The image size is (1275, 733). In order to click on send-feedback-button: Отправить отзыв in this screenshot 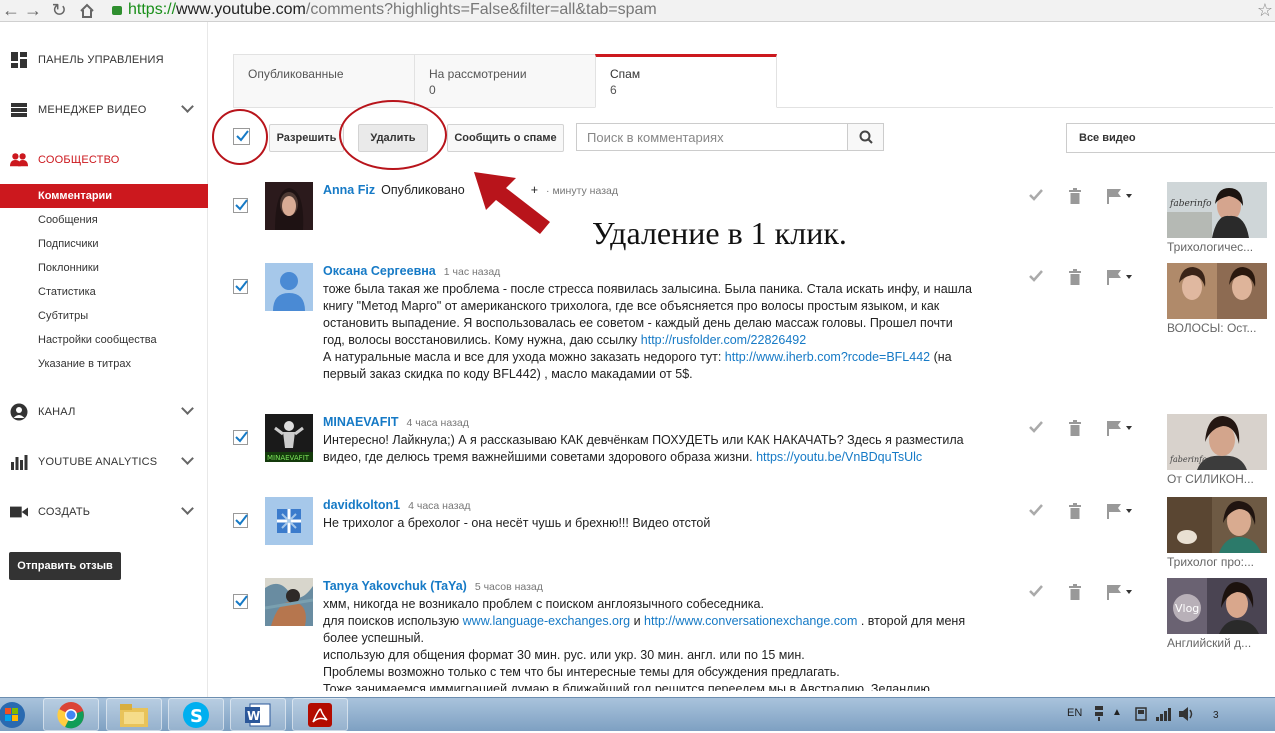, I will do `click(65, 566)`.